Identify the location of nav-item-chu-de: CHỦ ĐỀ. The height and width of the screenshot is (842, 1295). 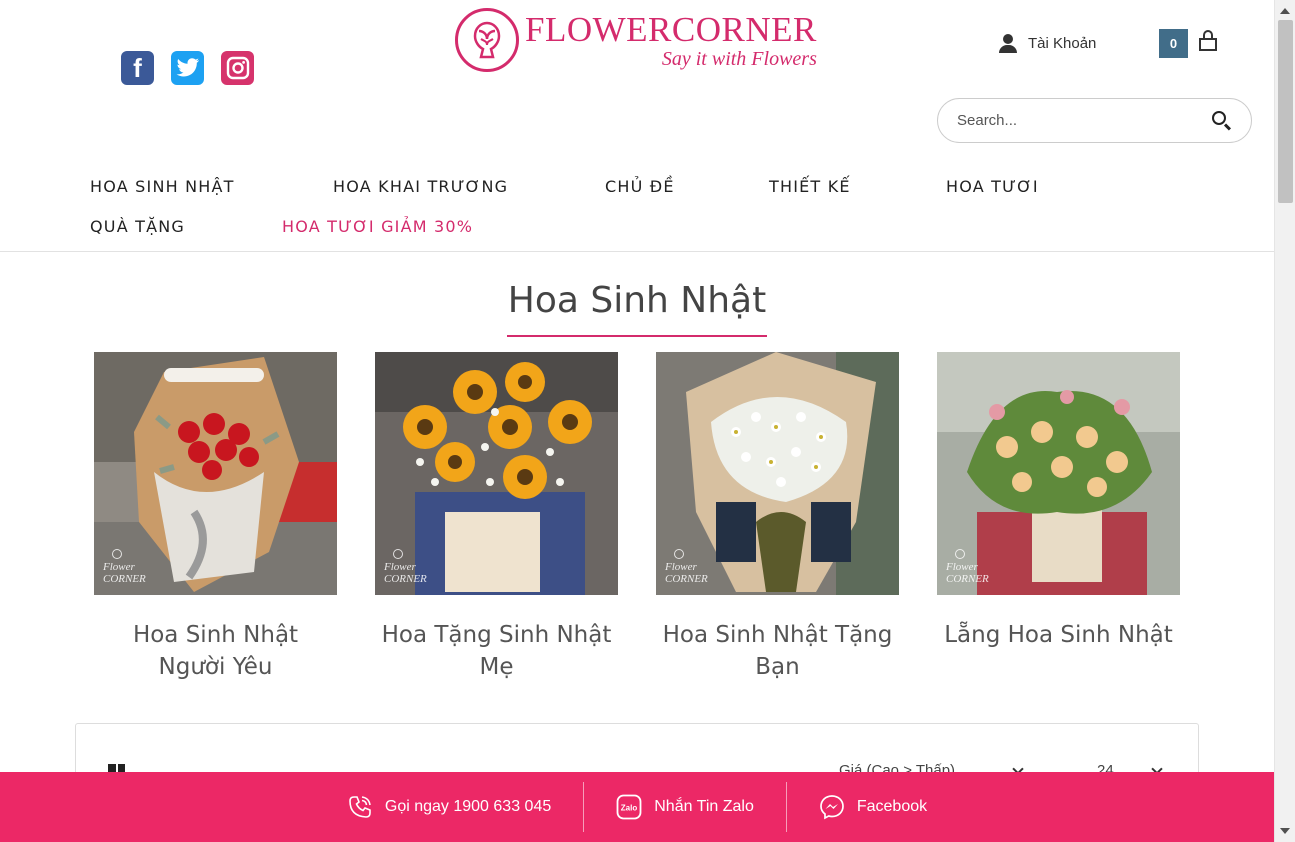
(640, 186).